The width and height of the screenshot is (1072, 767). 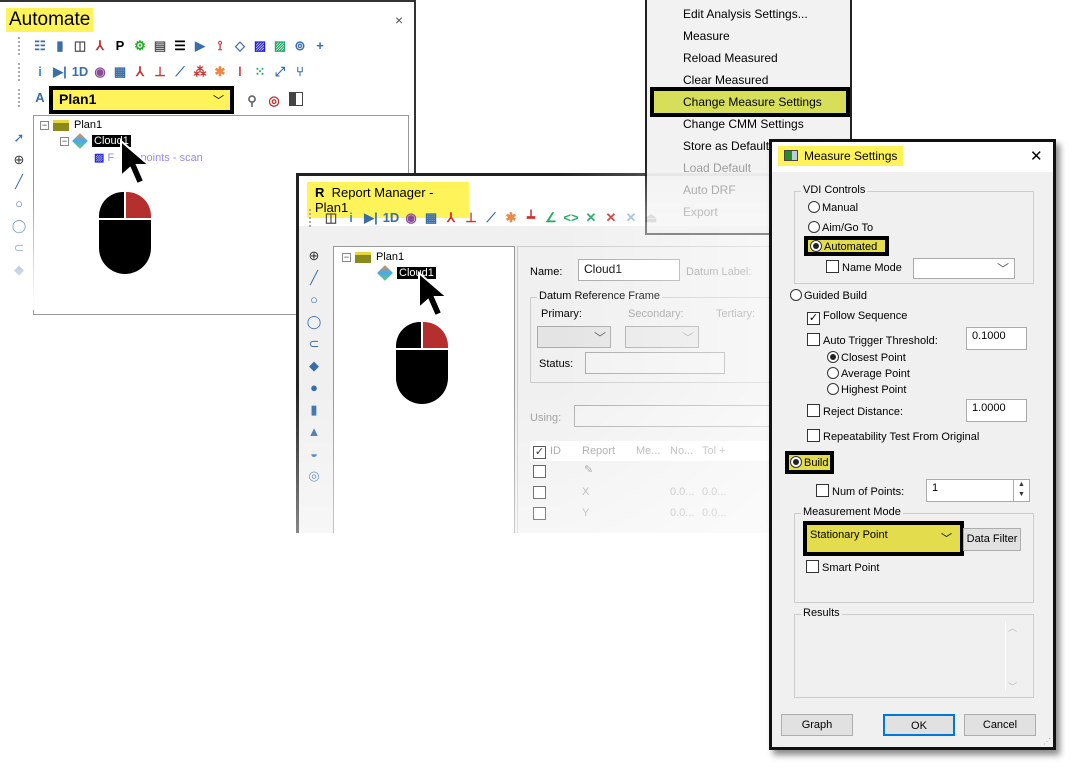 What do you see at coordinates (866, 357) in the screenshot?
I see `closest-point-radio: Closest Point` at bounding box center [866, 357].